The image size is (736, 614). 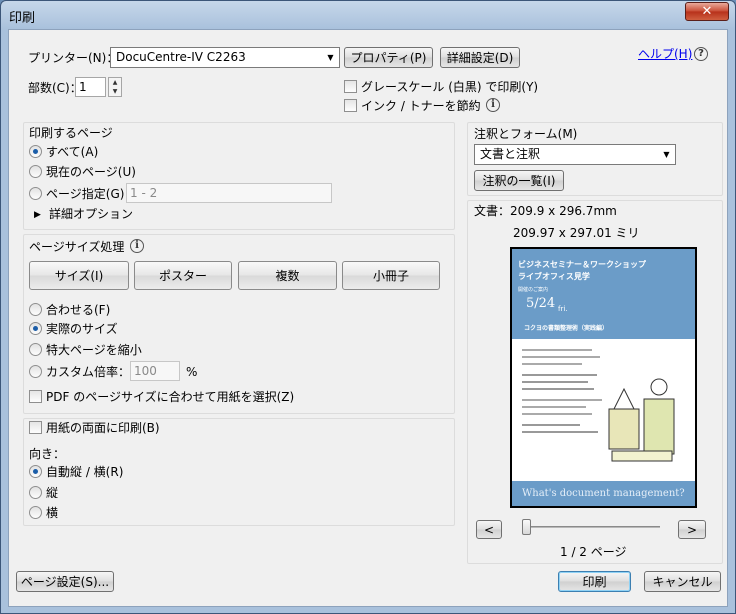 What do you see at coordinates (563, 309) in the screenshot?
I see `preview-day: fri.` at bounding box center [563, 309].